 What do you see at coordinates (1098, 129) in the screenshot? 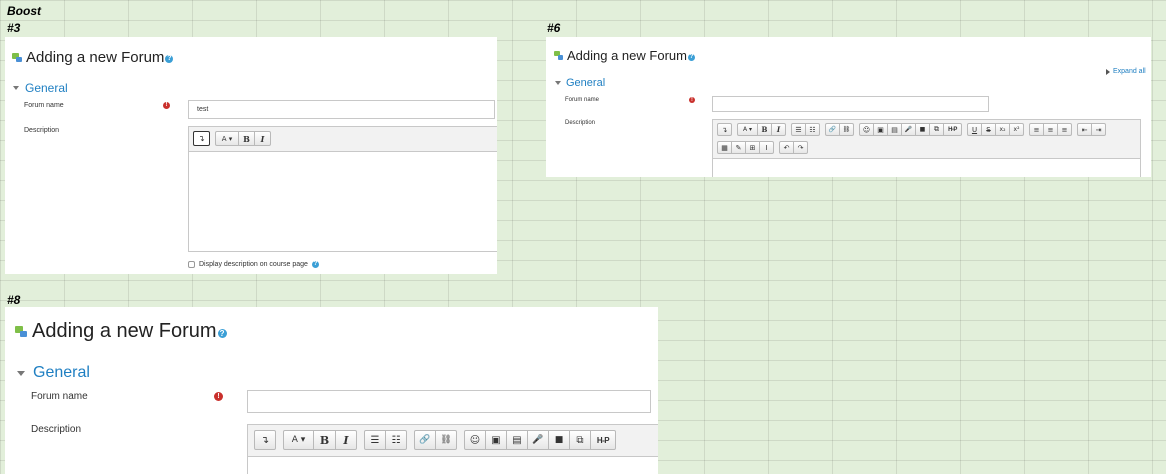
I see `indent-icon: ⇥` at bounding box center [1098, 129].